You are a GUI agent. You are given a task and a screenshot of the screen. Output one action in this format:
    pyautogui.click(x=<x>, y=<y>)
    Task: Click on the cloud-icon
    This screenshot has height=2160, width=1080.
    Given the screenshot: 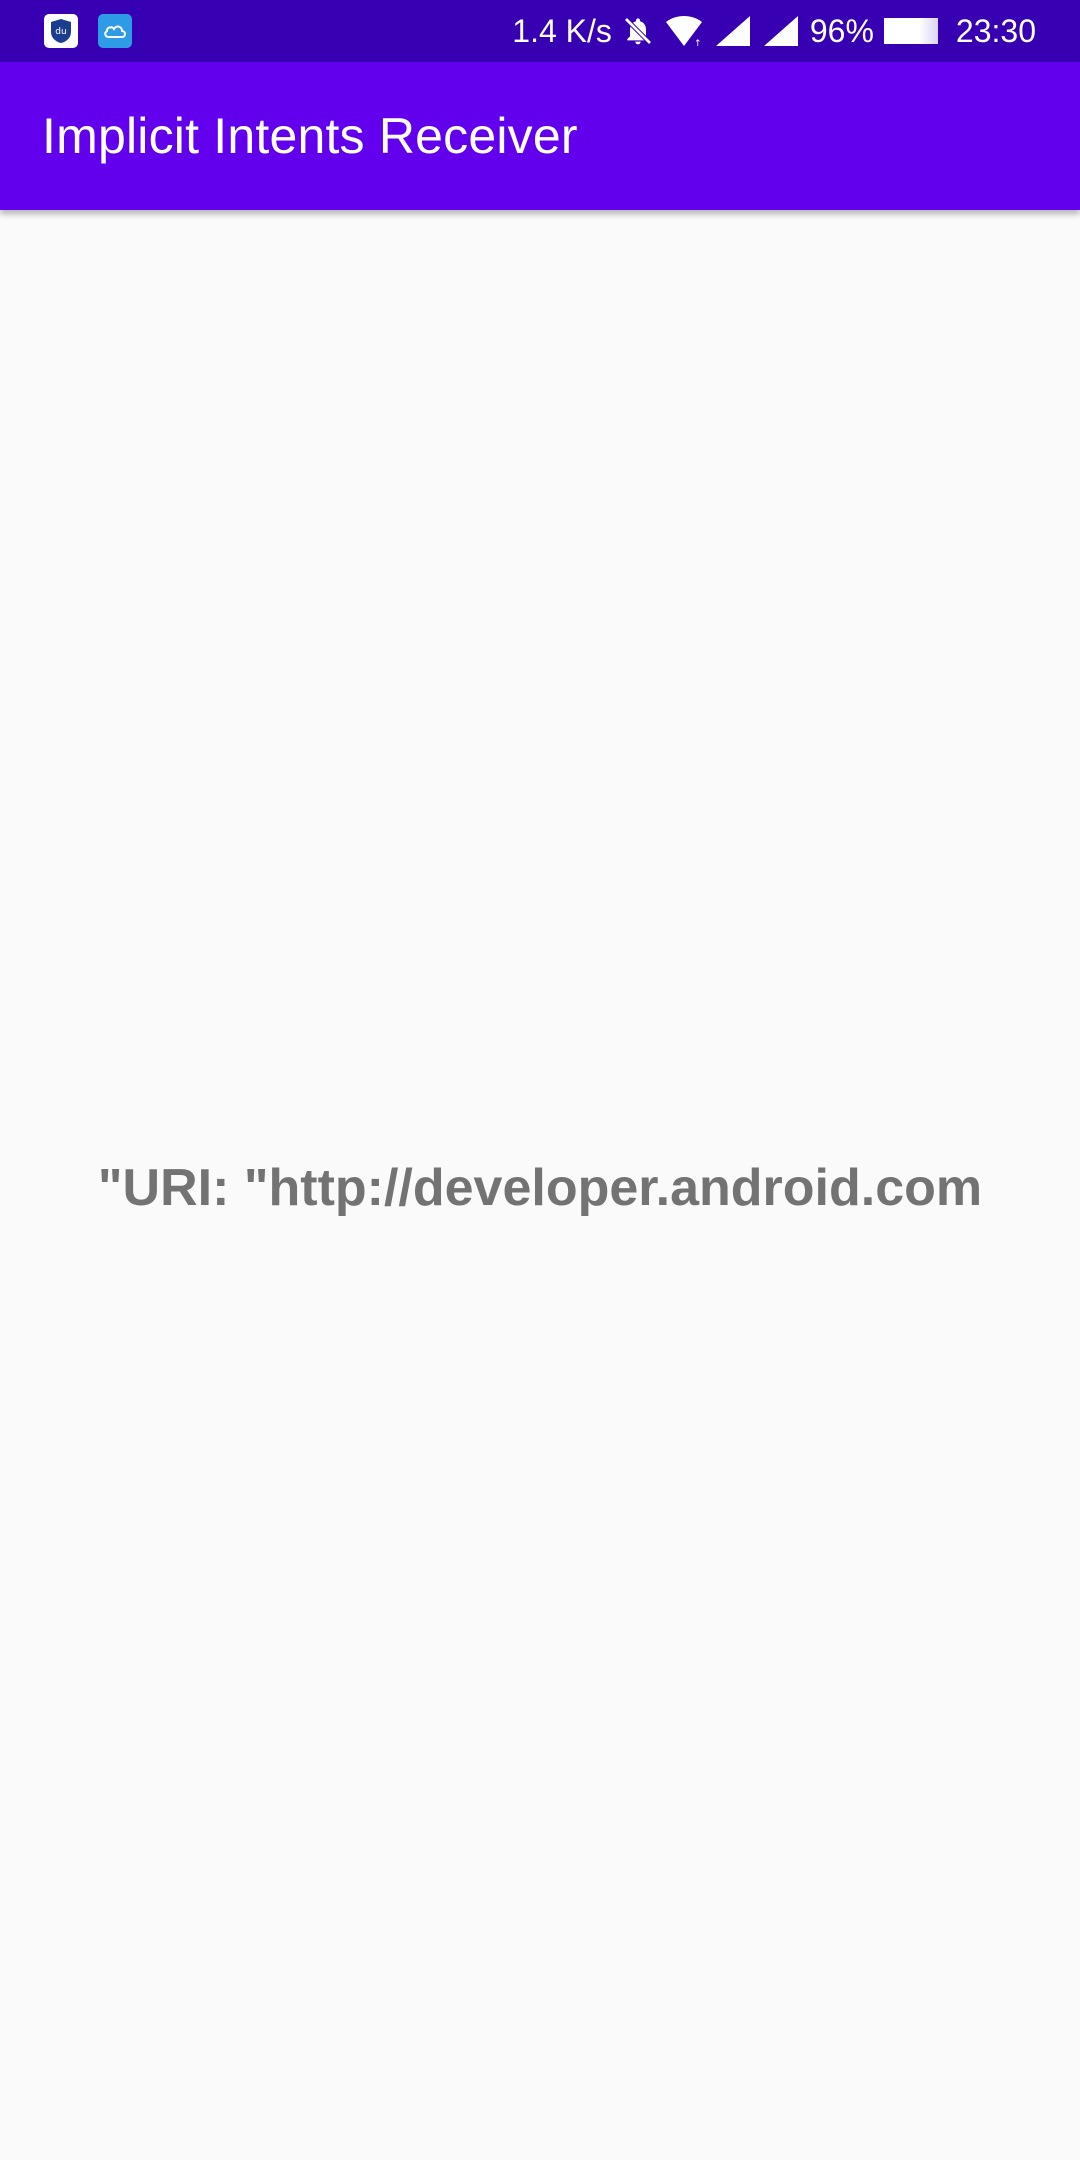 What is the action you would take?
    pyautogui.click(x=115, y=31)
    